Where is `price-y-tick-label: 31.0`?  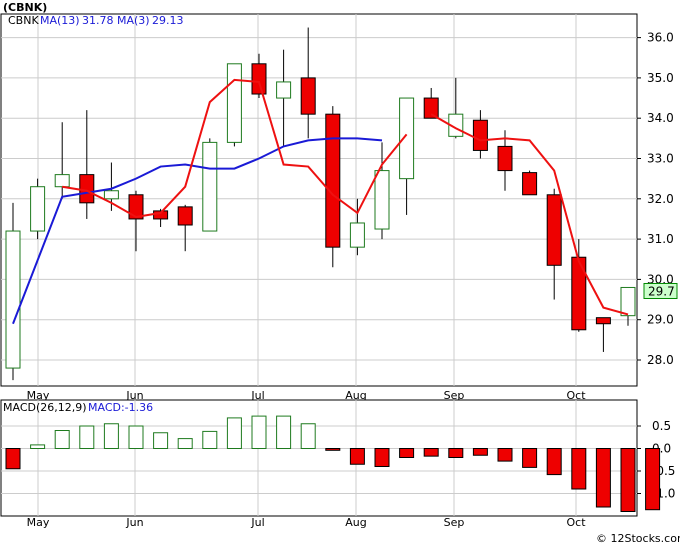
price-y-tick-label: 31.0 is located at coordinates (660, 239).